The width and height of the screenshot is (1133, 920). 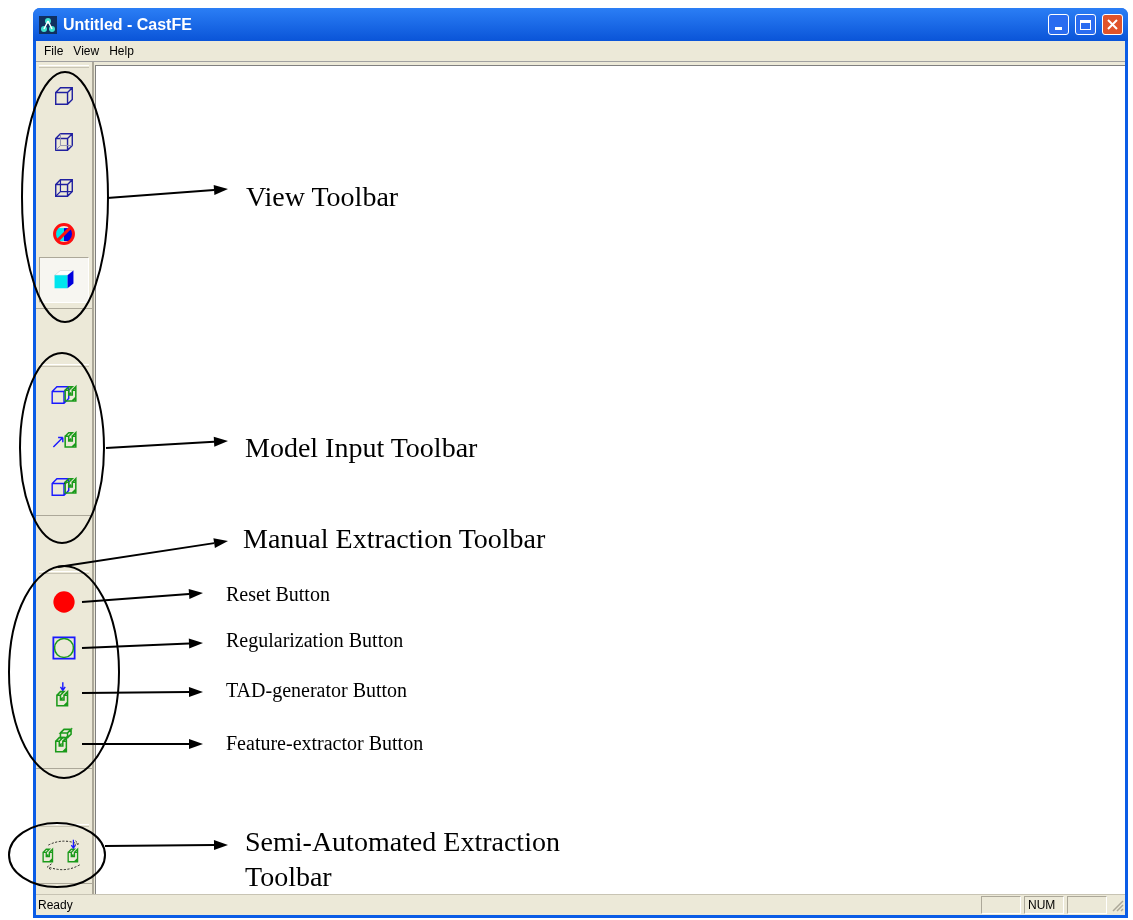 I want to click on close-icon, so click(x=1112, y=24).